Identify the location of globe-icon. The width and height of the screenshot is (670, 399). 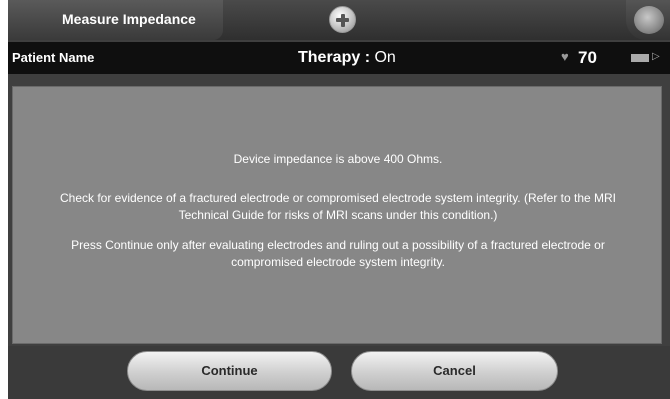
(649, 20).